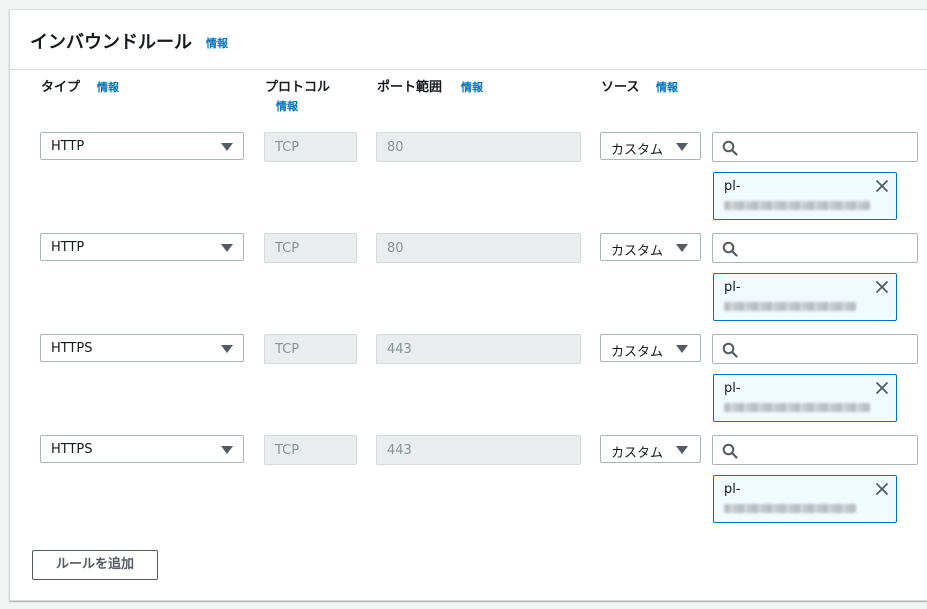  I want to click on port-range-info-link: 情報, so click(472, 87).